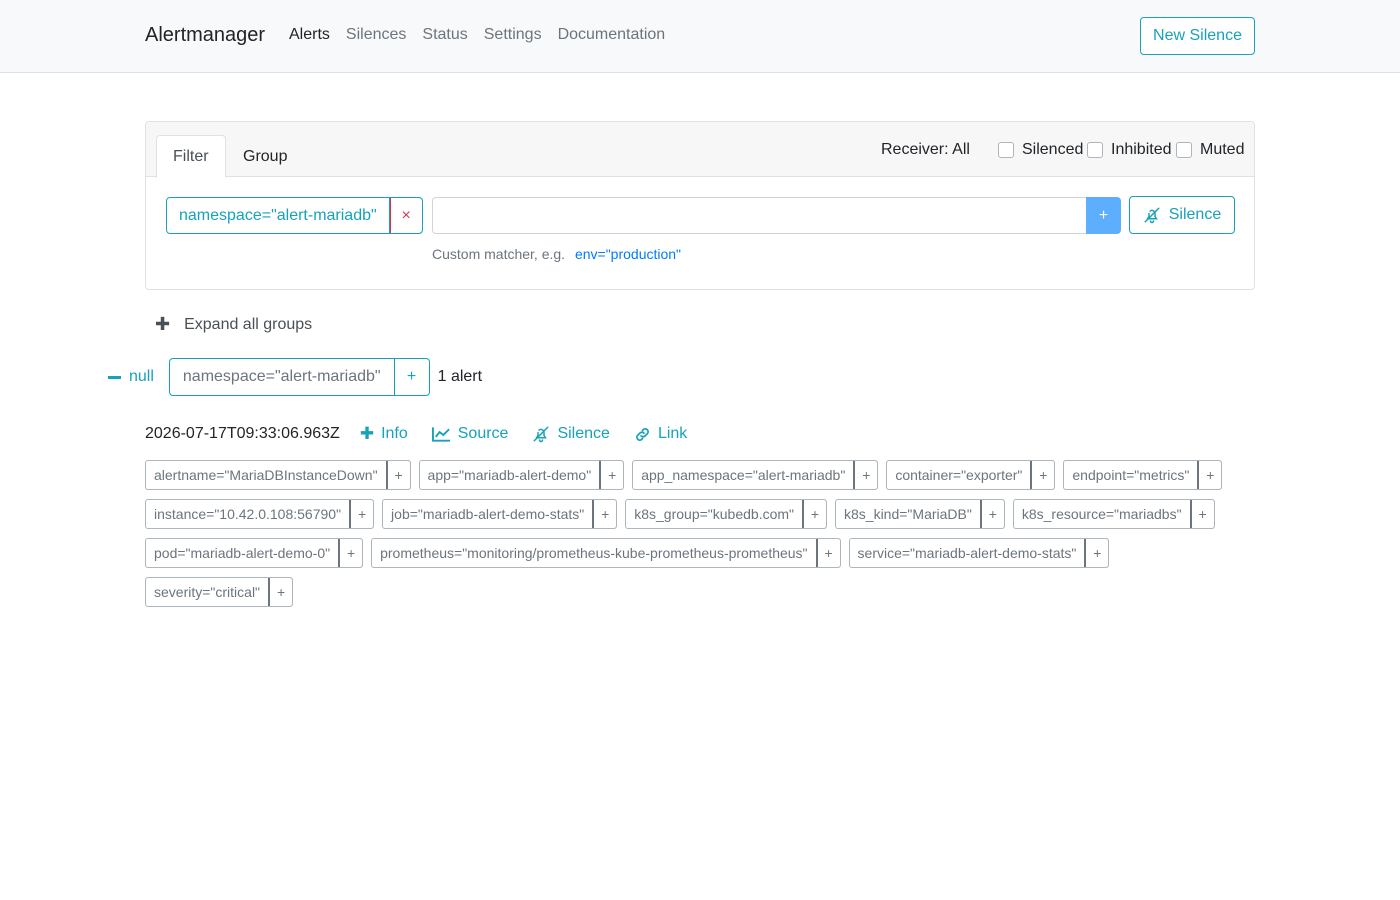 This screenshot has height=900, width=1400. I want to click on alert-silence-label: Silence, so click(583, 433).